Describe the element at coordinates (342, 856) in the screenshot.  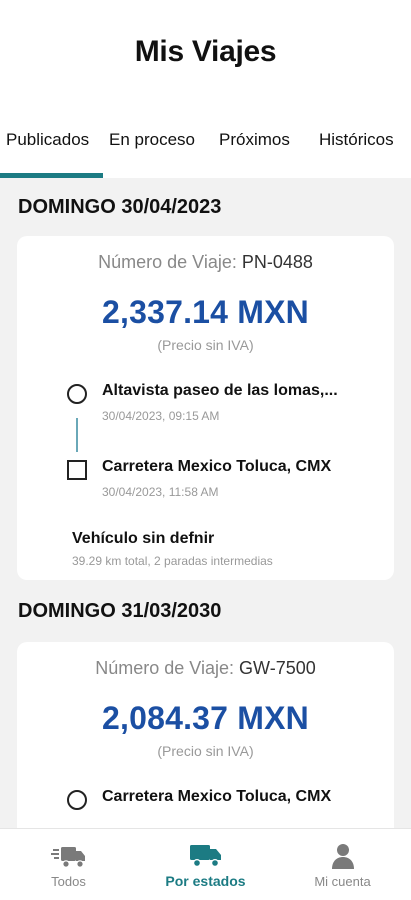
I see `user-icon` at that location.